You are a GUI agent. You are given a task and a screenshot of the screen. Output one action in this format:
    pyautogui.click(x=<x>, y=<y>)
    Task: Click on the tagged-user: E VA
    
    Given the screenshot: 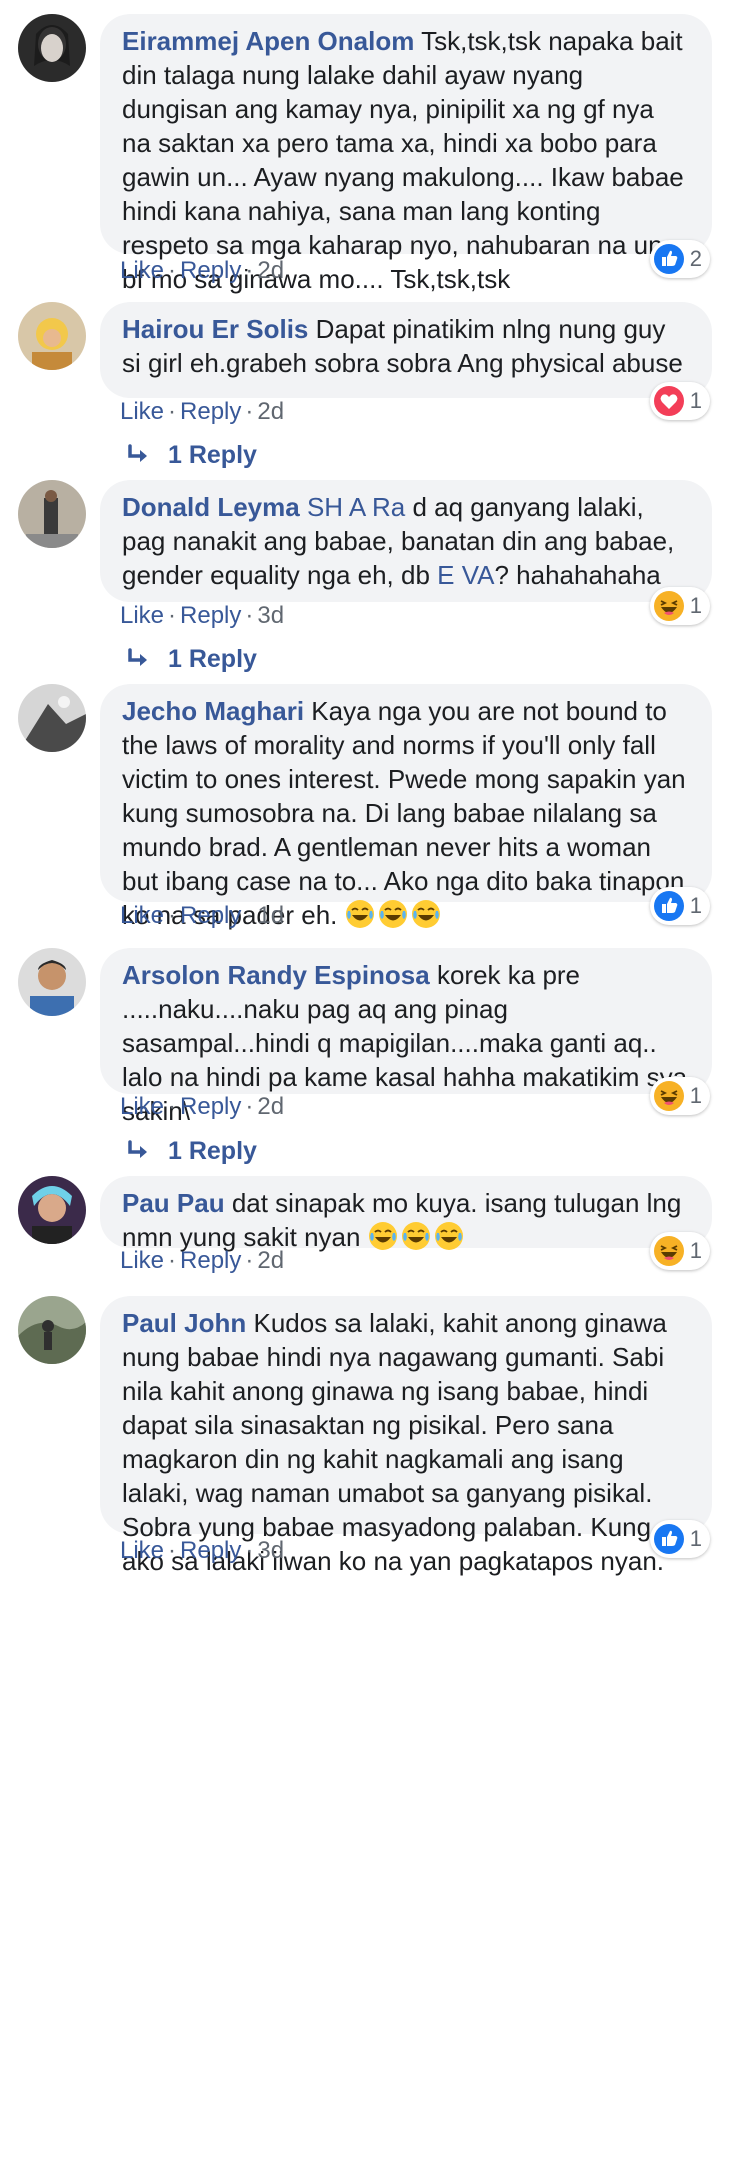 What is the action you would take?
    pyautogui.click(x=465, y=575)
    